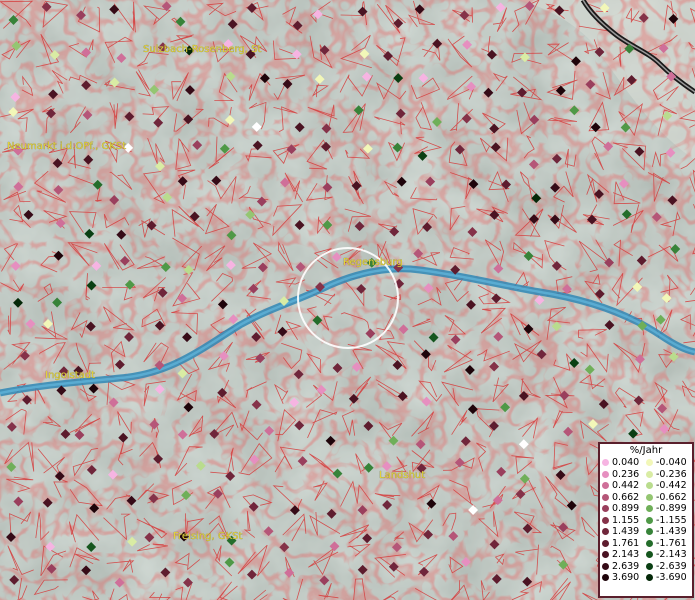 The image size is (695, 600). I want to click on legend-row-pos: 0.236, so click(624, 475).